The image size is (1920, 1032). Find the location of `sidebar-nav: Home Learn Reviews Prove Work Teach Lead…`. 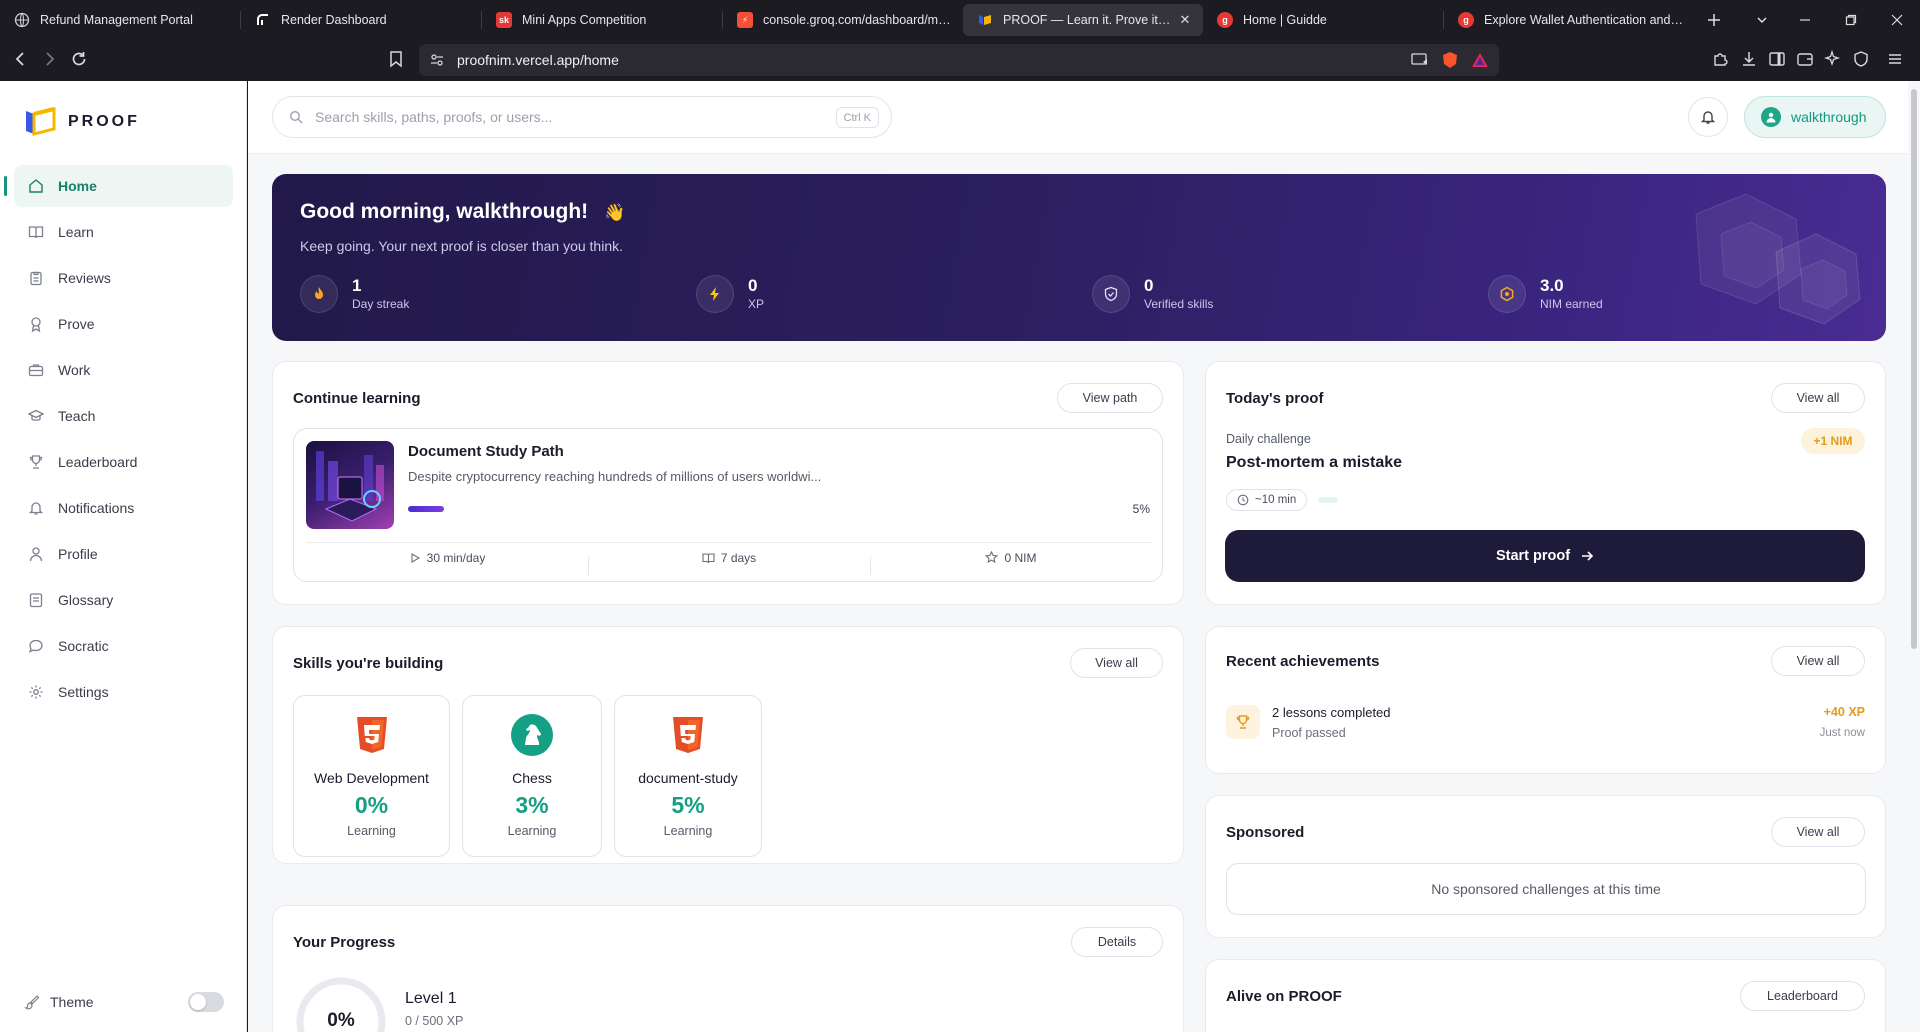

sidebar-nav: Home Learn Reviews Prove Work Teach Lead… is located at coordinates (118, 441).